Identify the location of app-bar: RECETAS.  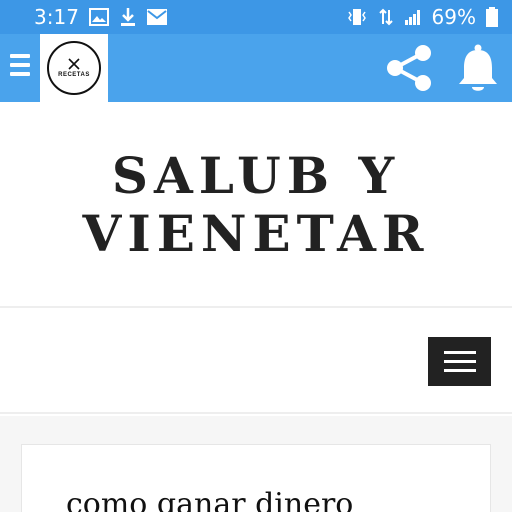
(256, 68).